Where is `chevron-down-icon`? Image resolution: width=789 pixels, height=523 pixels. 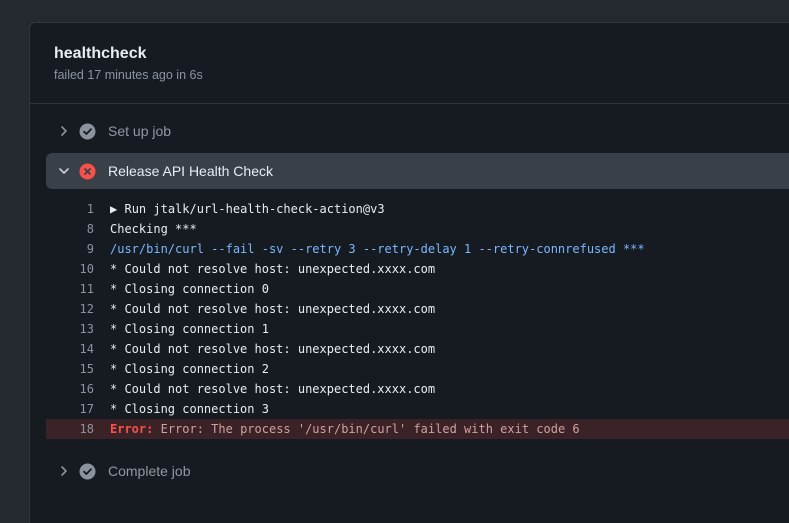
chevron-down-icon is located at coordinates (64, 171).